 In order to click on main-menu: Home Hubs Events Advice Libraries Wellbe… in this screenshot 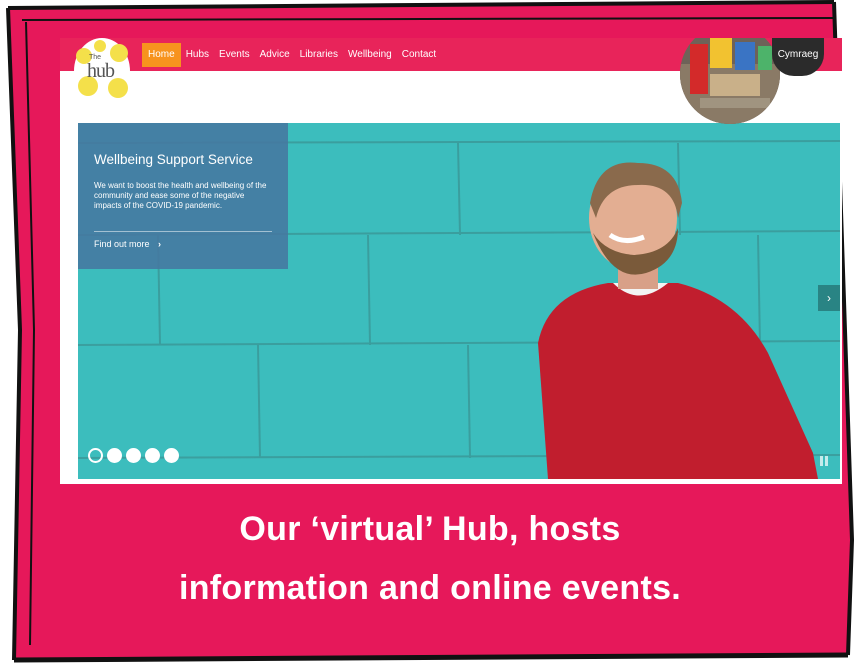, I will do `click(291, 55)`.